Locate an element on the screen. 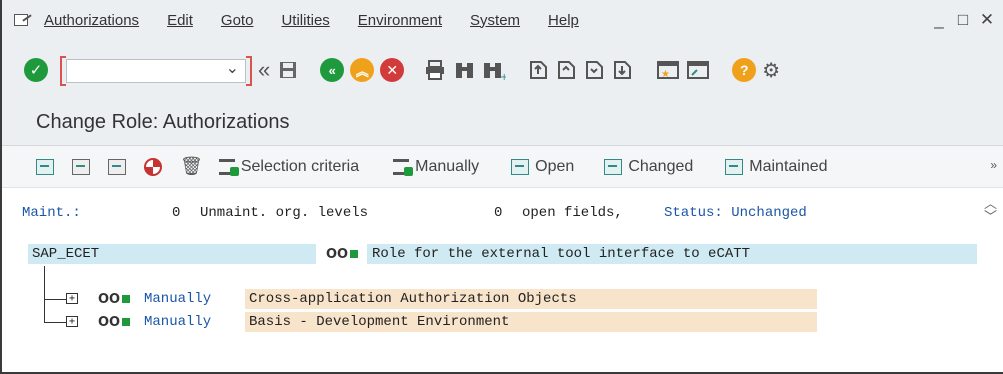  open-fields-label: open fields, is located at coordinates (572, 213).